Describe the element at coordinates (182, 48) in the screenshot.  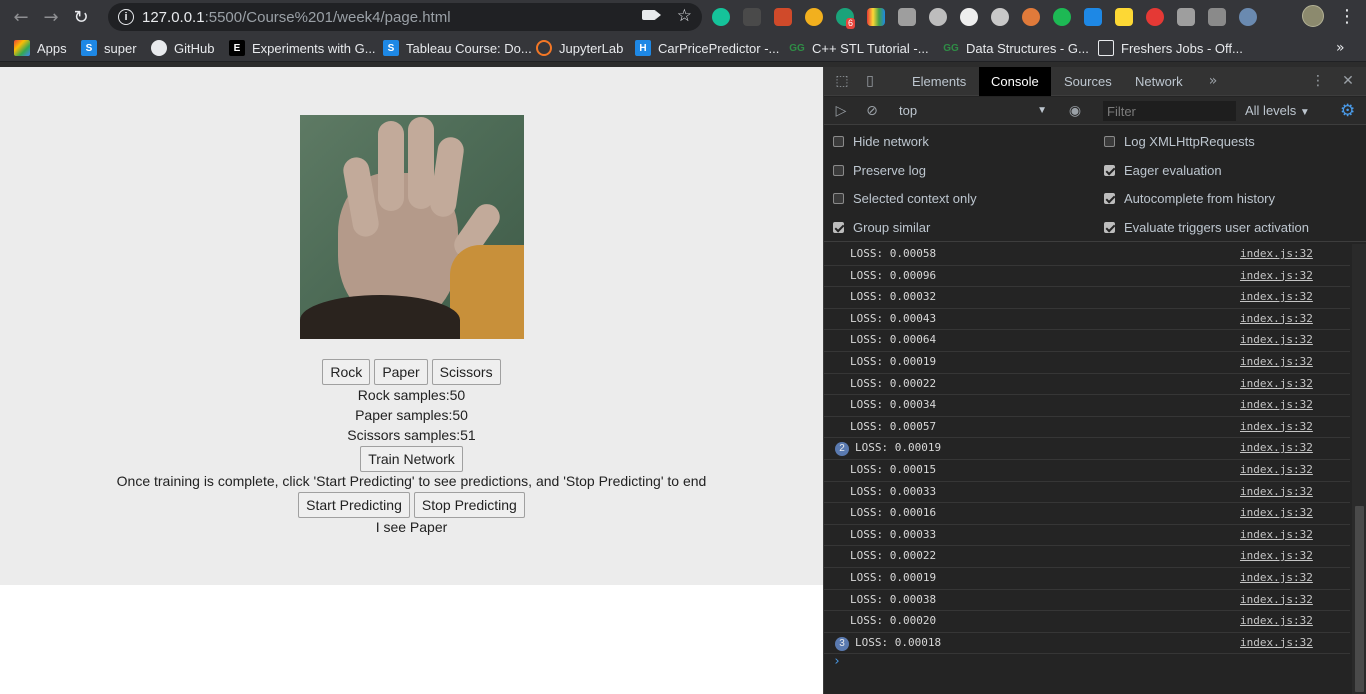
I see `bookmark-github: GitHub` at that location.